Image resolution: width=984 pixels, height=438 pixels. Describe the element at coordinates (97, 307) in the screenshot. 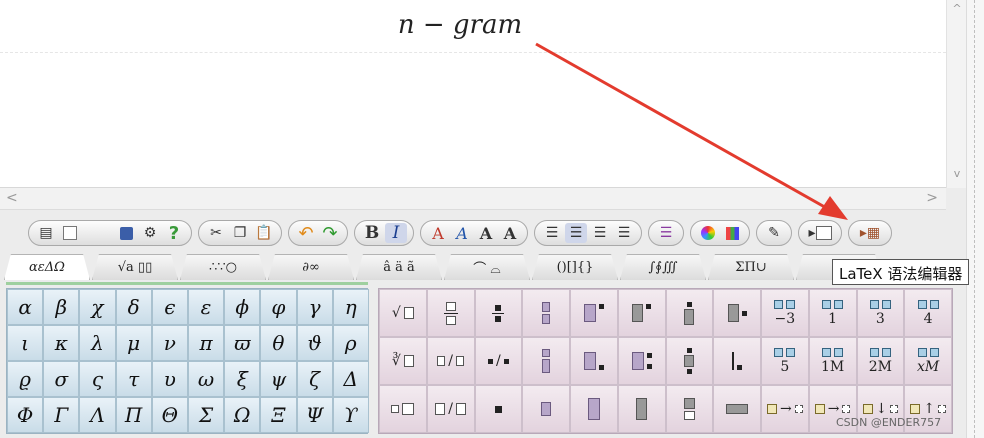

I see `greek-symbol-cell: χ` at that location.